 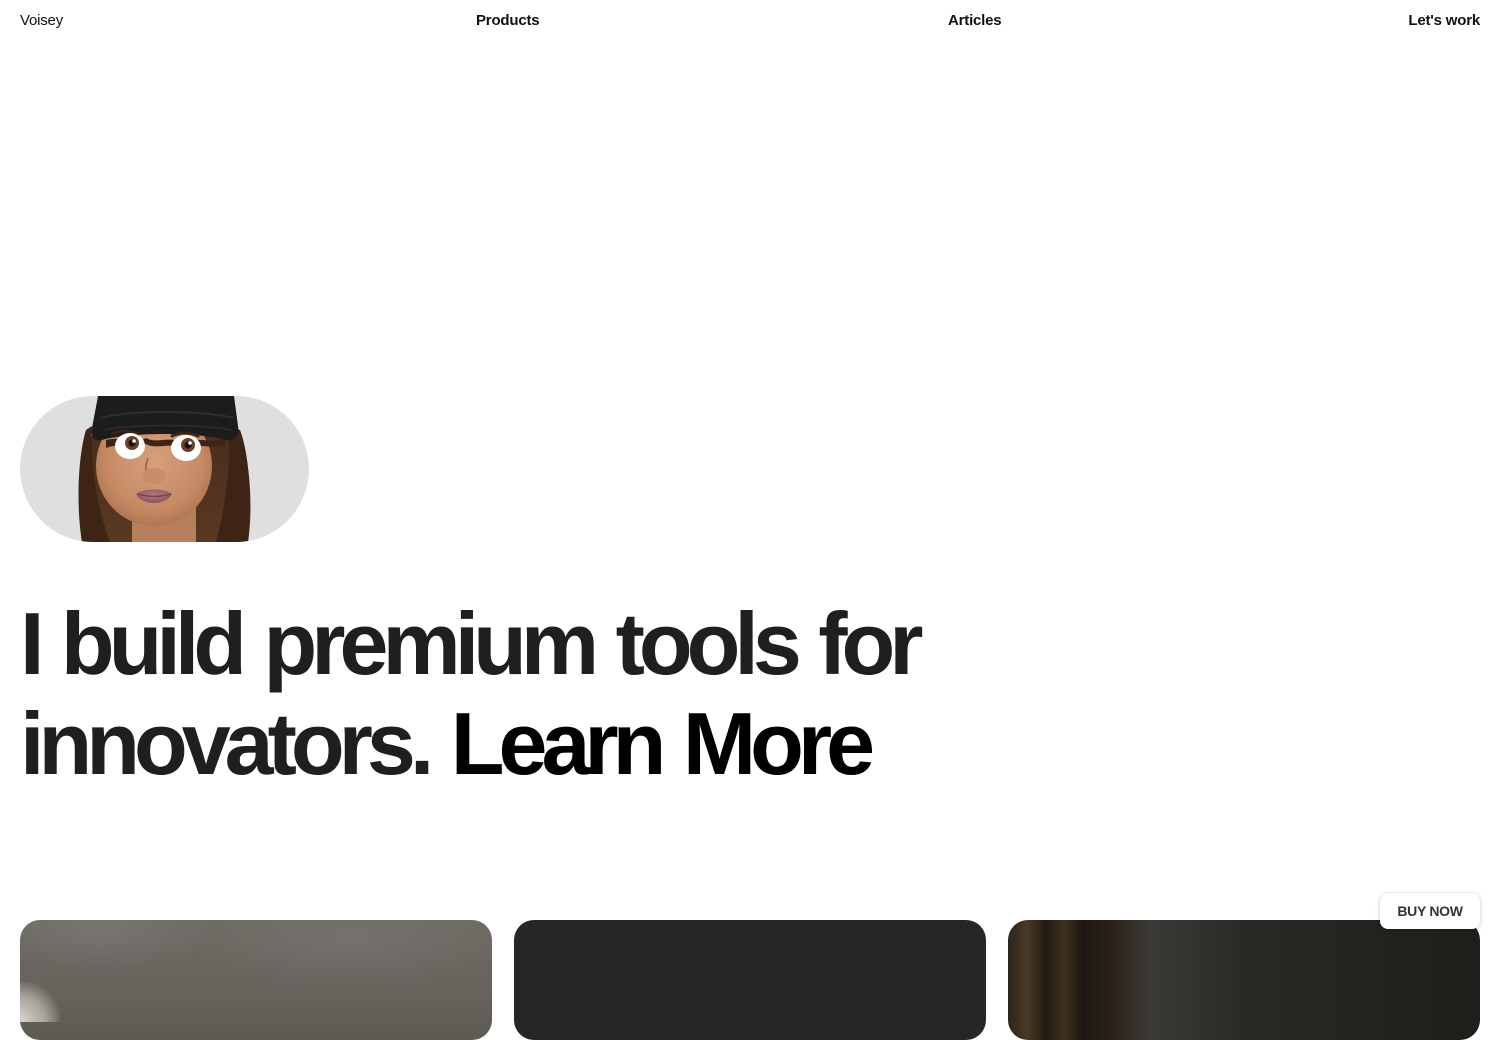 I want to click on nav-lets-work-link: Let's work, so click(x=1444, y=21).